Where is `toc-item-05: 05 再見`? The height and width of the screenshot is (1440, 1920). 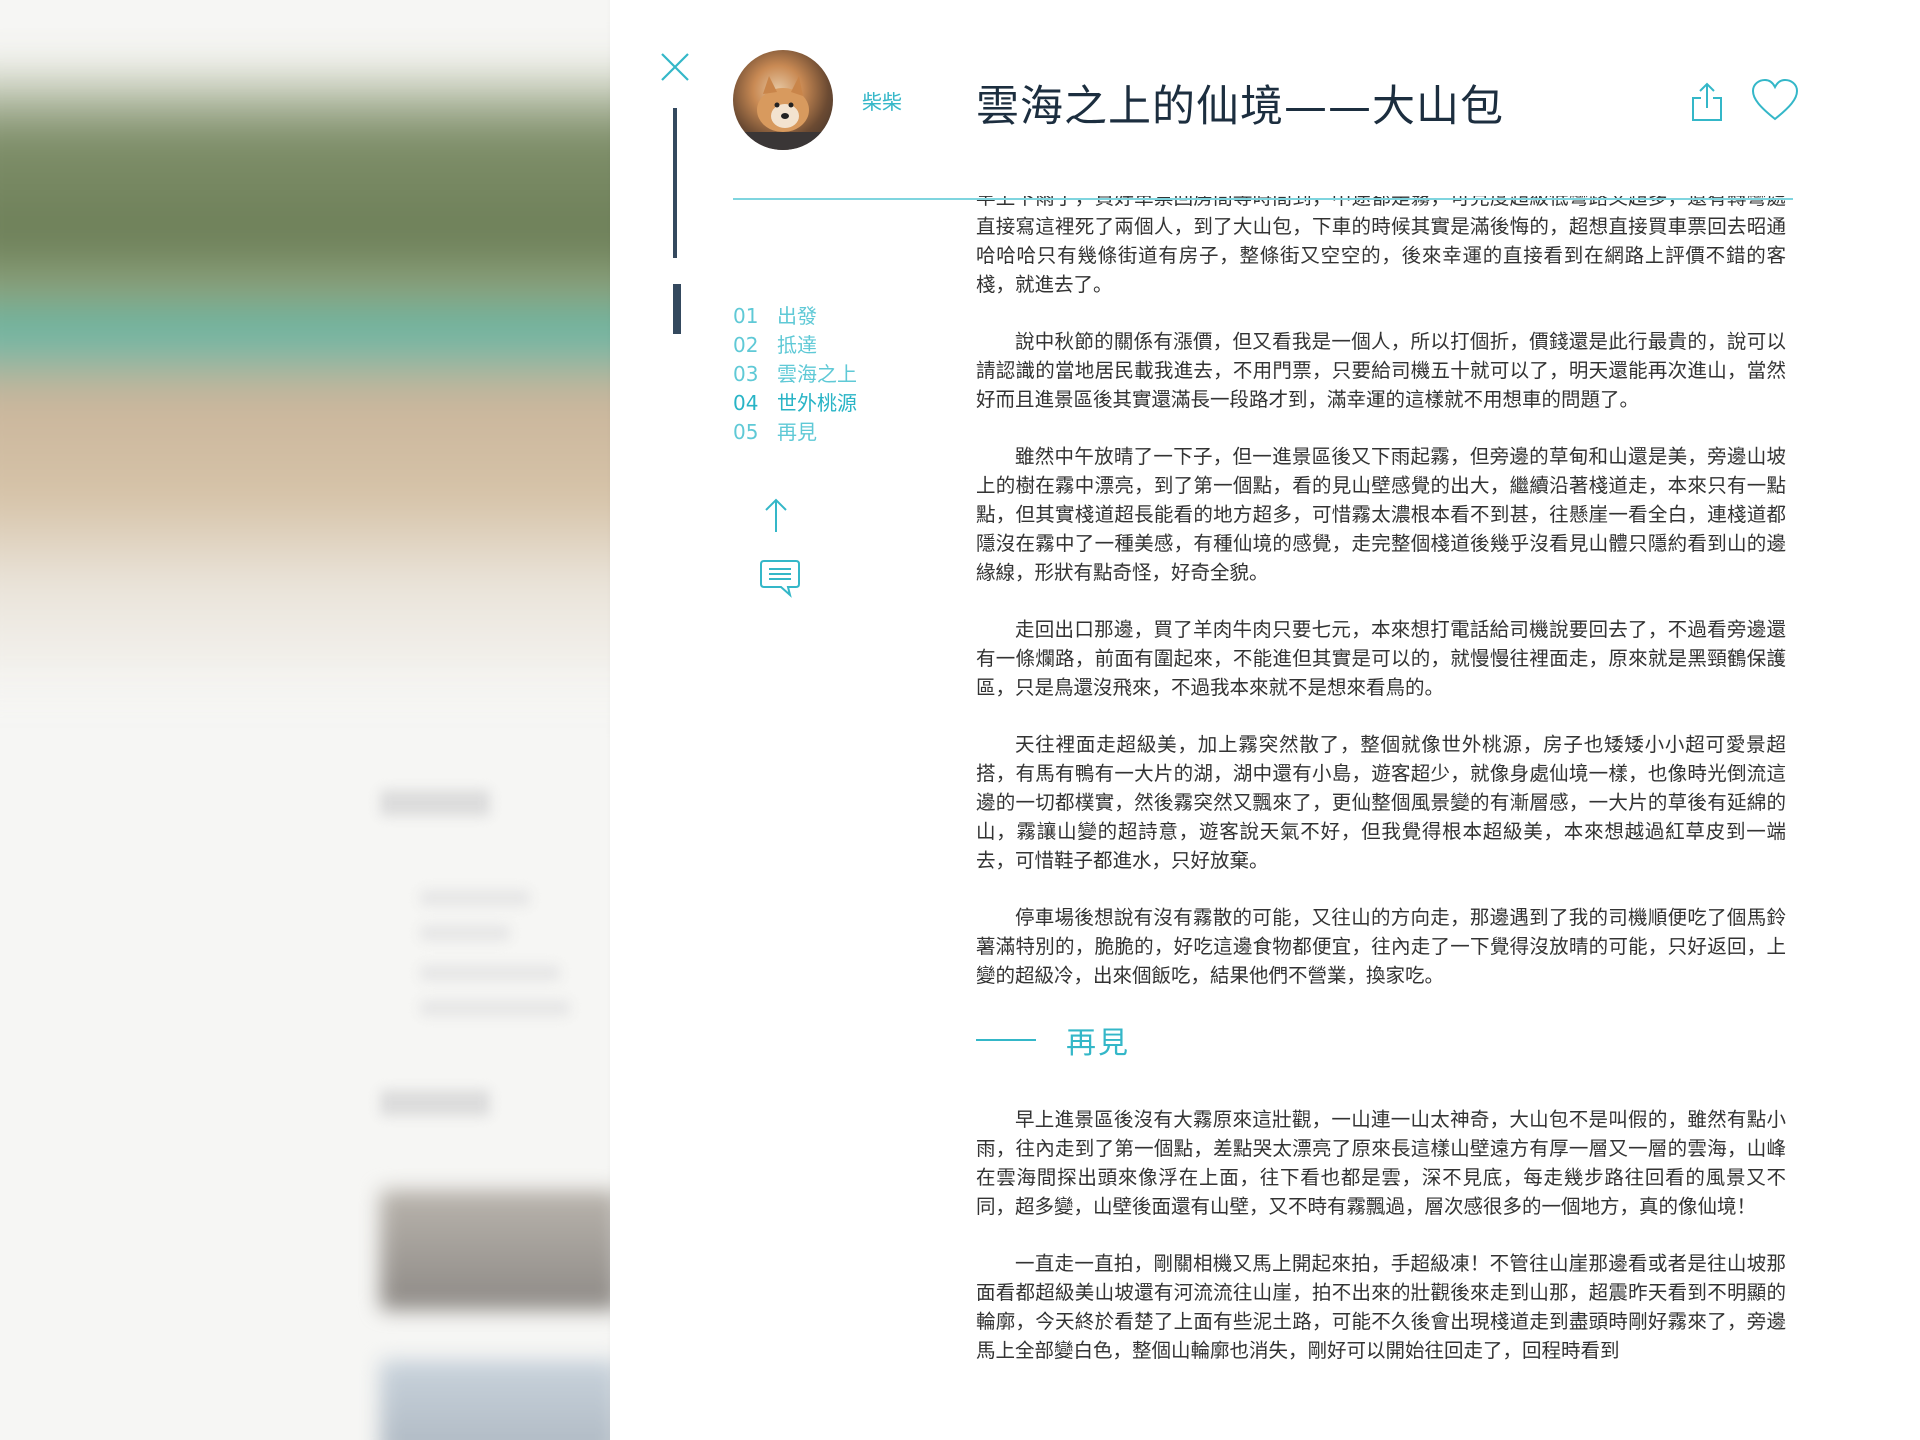 toc-item-05: 05 再見 is located at coordinates (795, 432).